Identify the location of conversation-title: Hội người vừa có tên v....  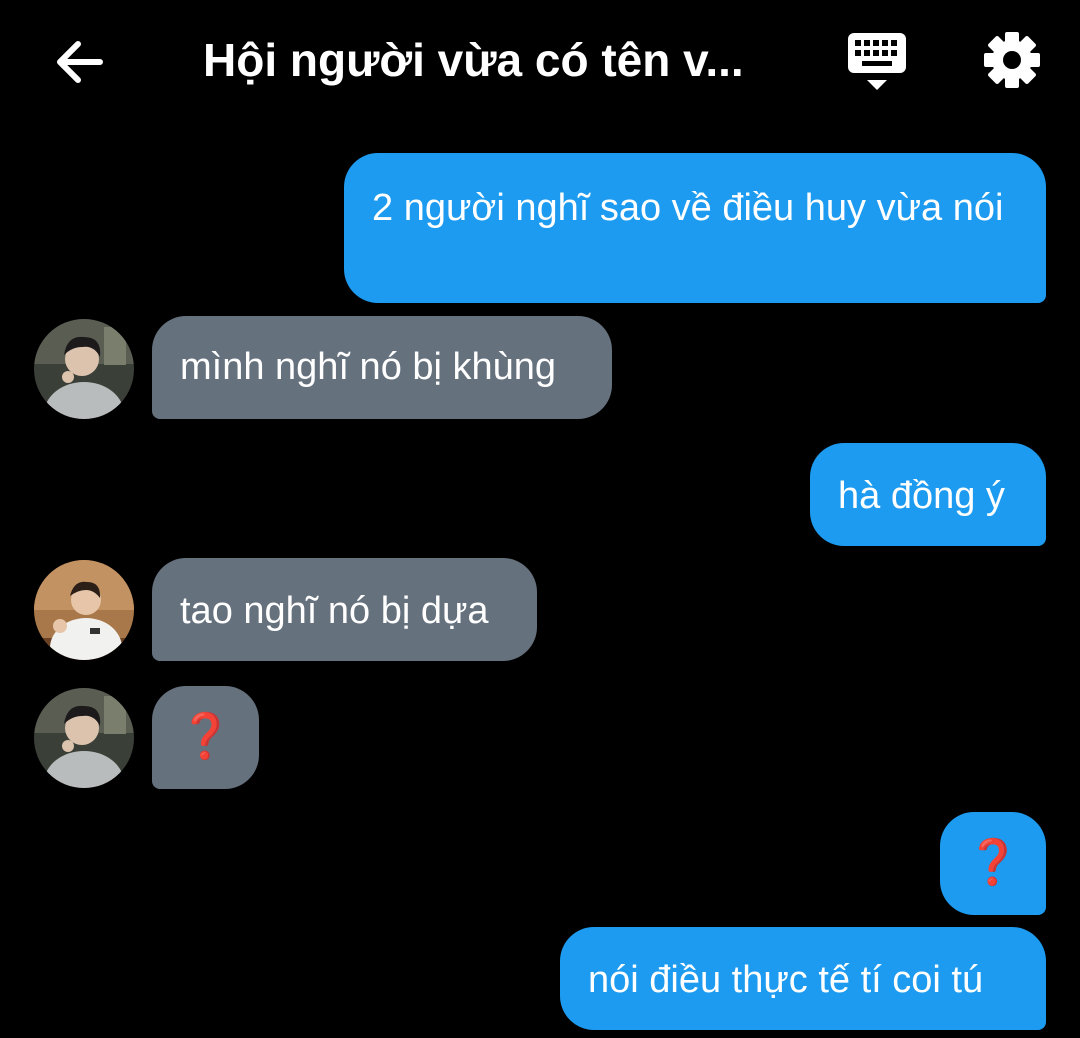
(473, 60).